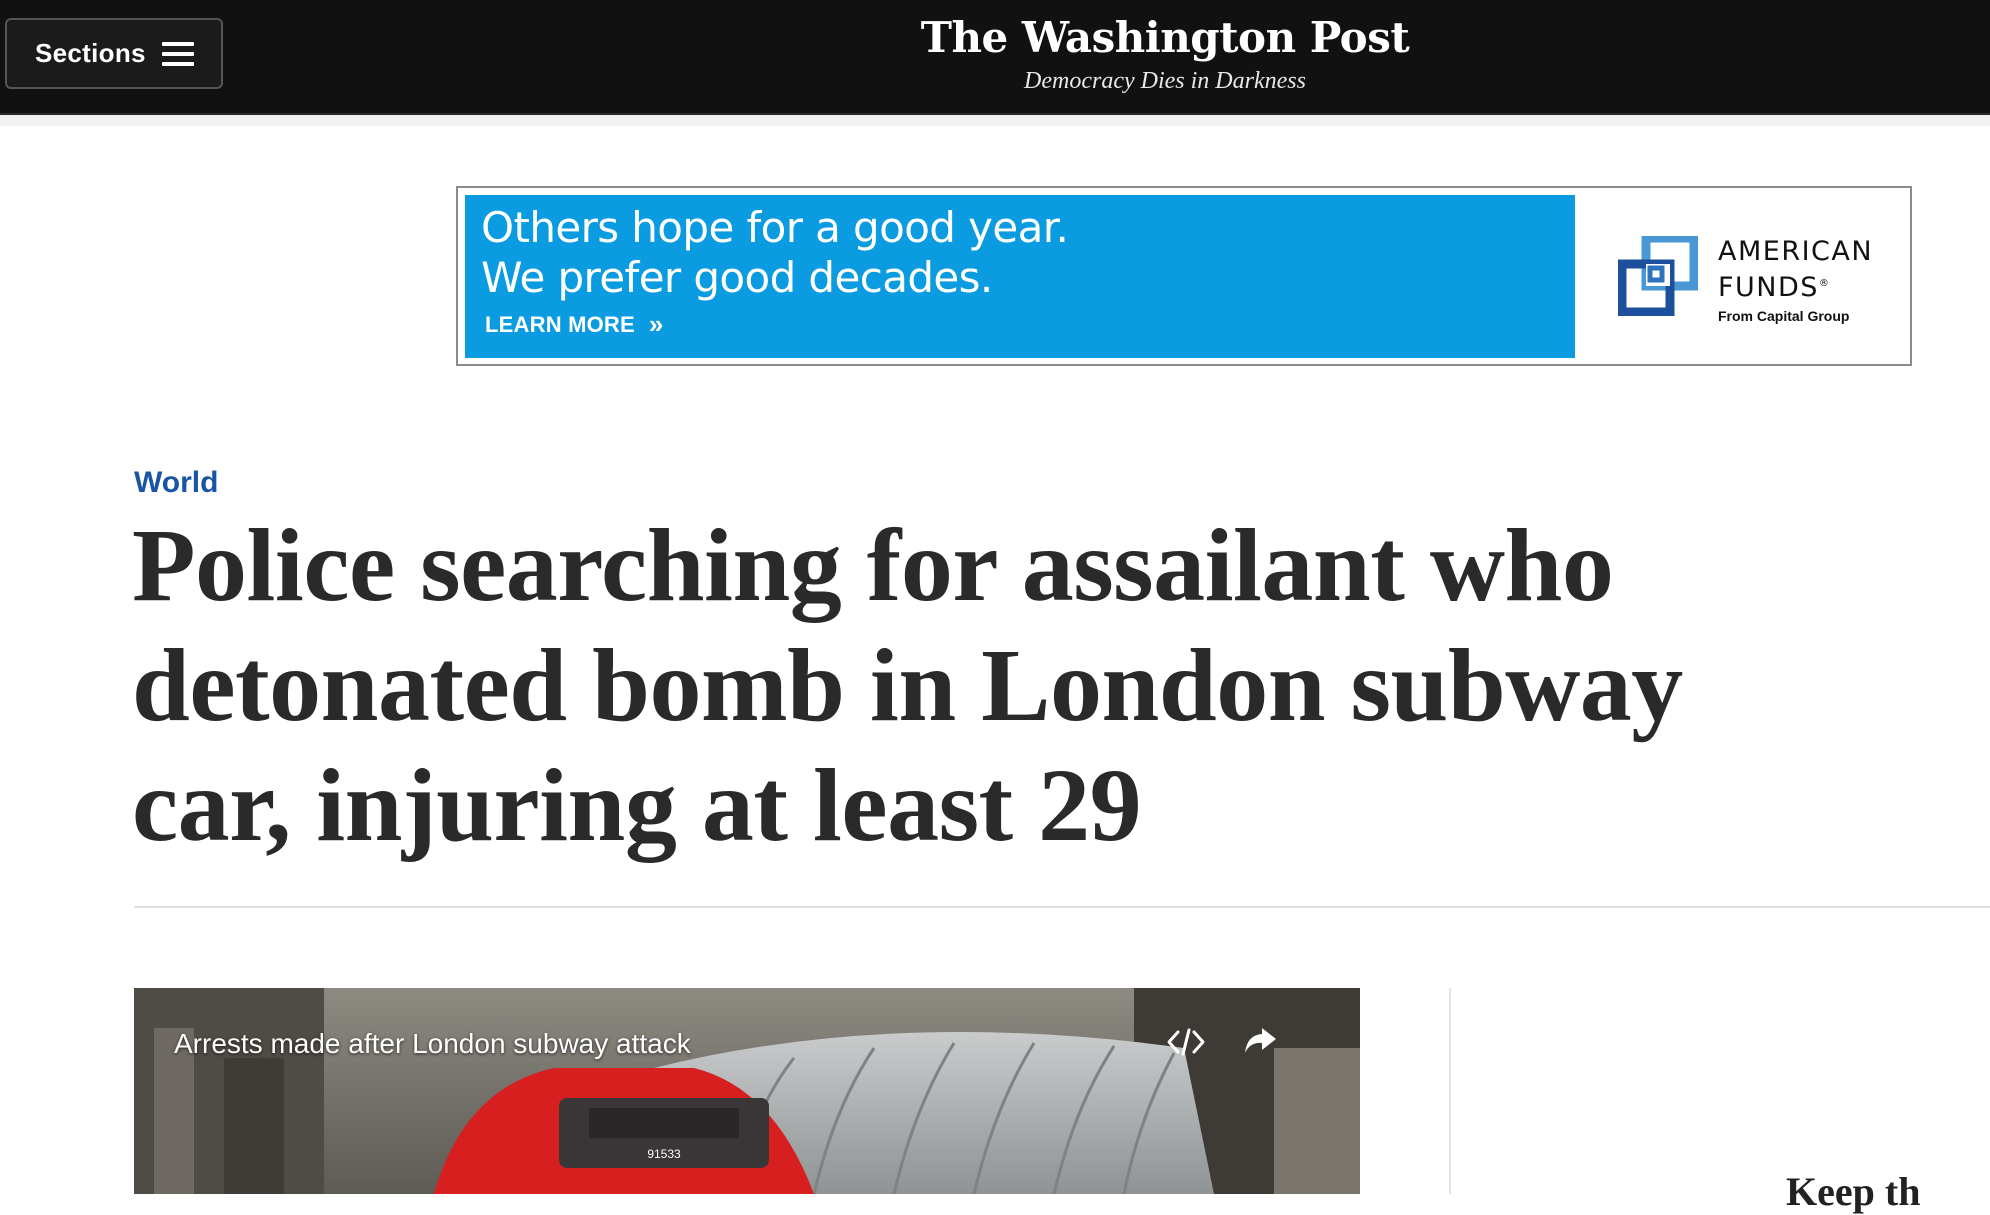 The image size is (1990, 1215). I want to click on video-thumbnail: 91533, so click(747, 1091).